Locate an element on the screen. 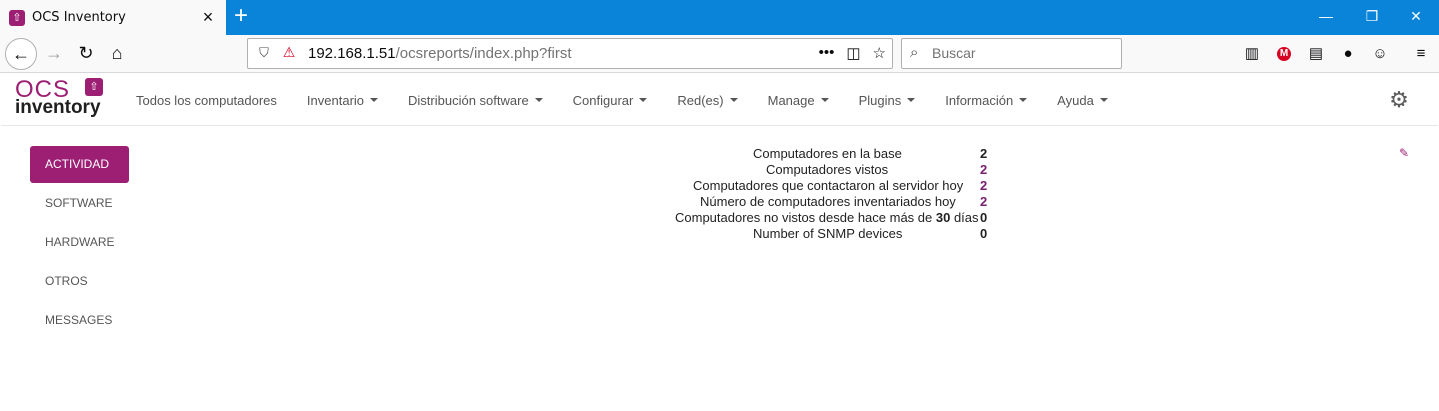 Image resolution: width=1439 pixels, height=411 pixels. url-path: /ocsreports/index.php?first is located at coordinates (483, 53).